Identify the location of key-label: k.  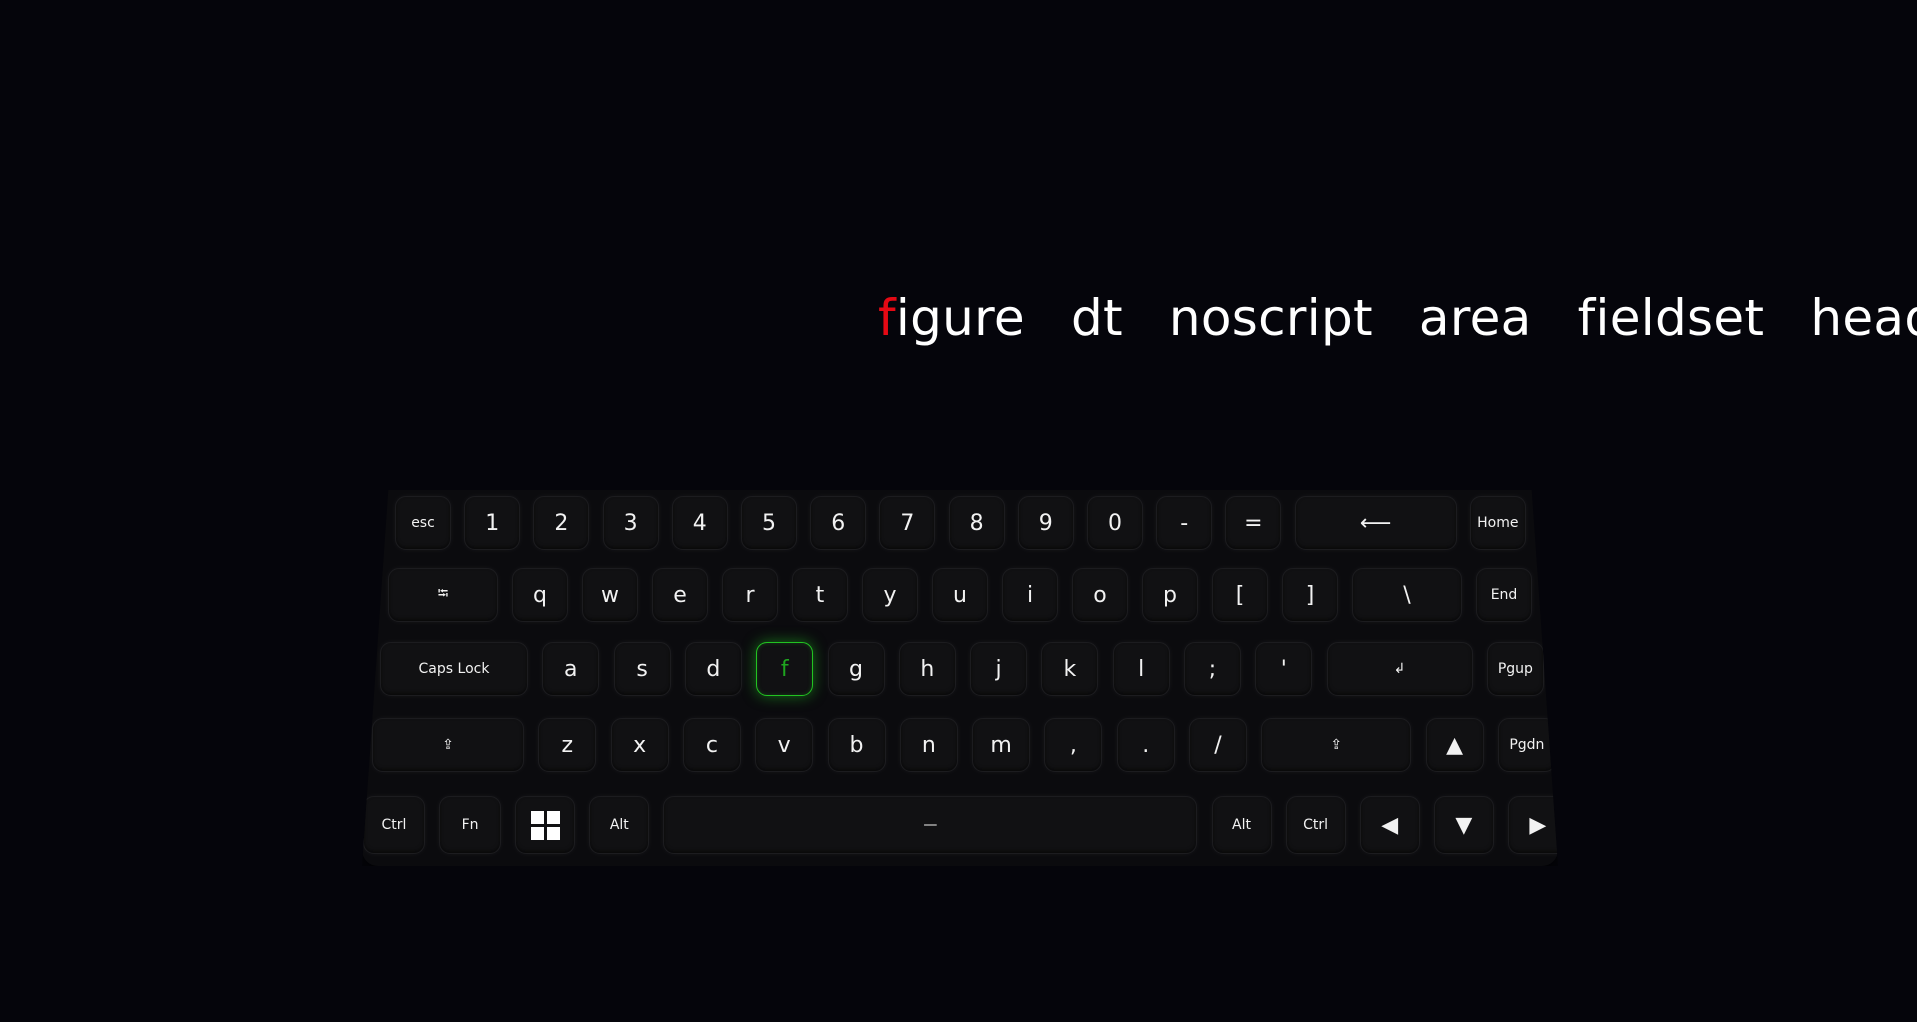
(1070, 669).